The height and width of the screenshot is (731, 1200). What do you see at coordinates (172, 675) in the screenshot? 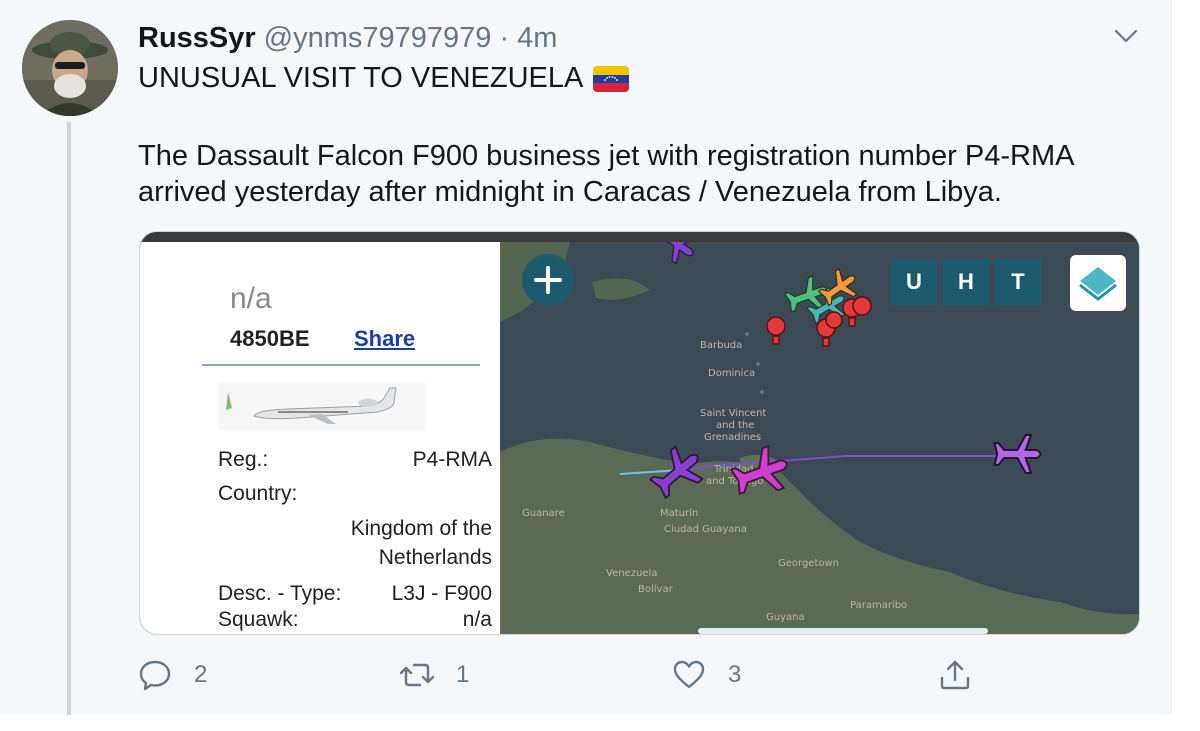
I see `reply-button: 2` at bounding box center [172, 675].